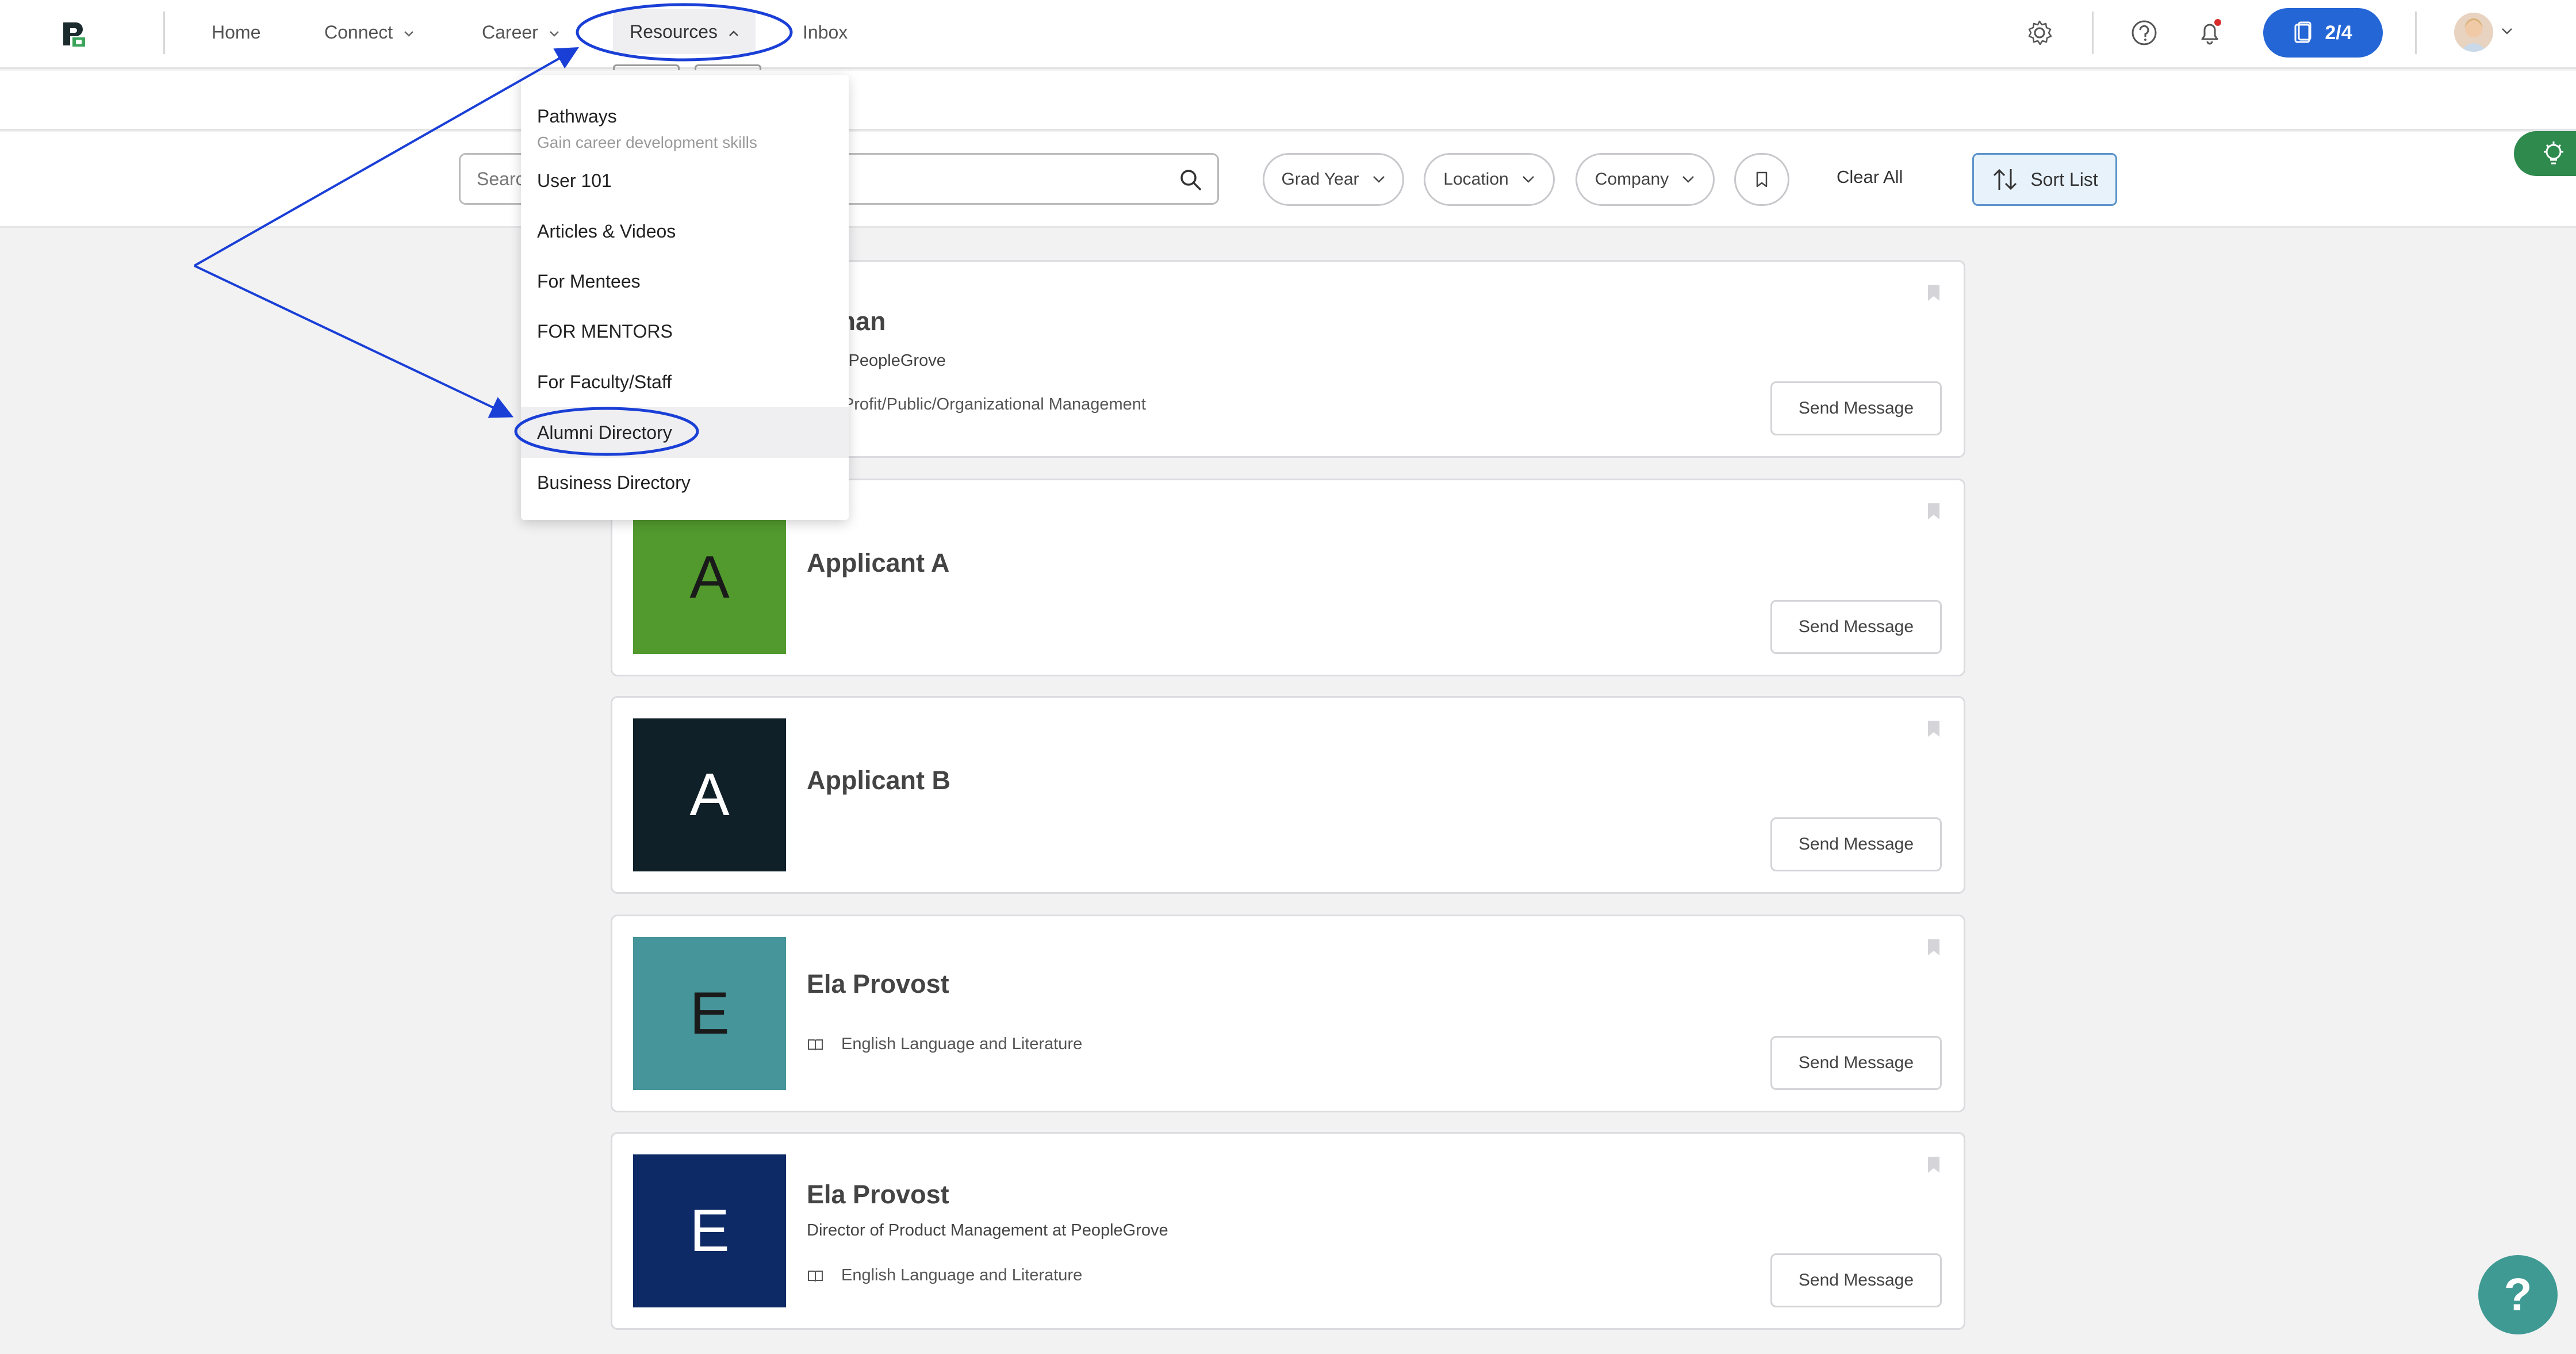  I want to click on nav-home: Home, so click(236, 32).